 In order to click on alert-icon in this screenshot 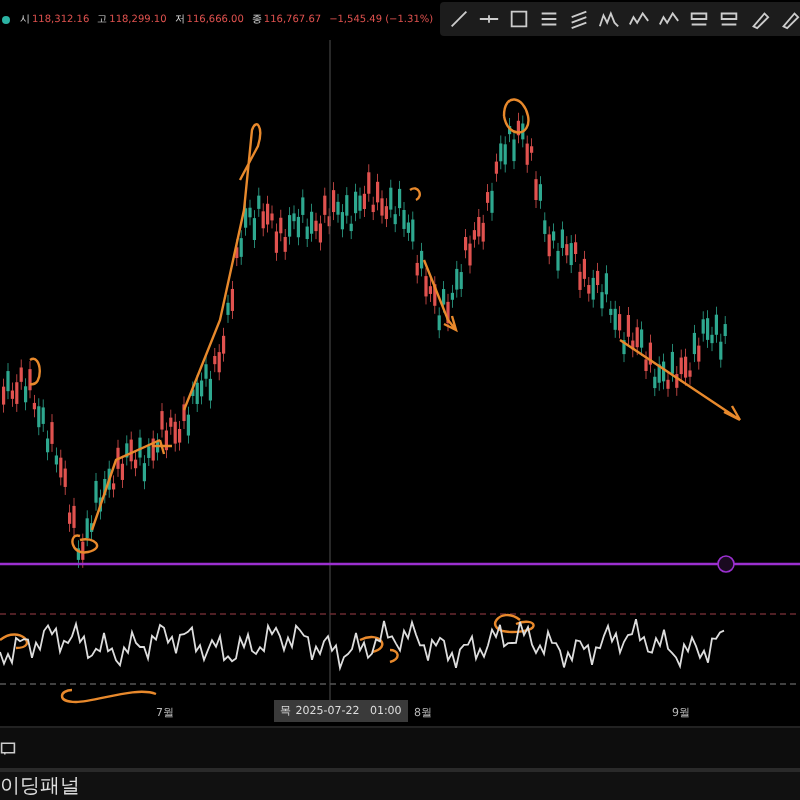, I will do `click(726, 564)`.